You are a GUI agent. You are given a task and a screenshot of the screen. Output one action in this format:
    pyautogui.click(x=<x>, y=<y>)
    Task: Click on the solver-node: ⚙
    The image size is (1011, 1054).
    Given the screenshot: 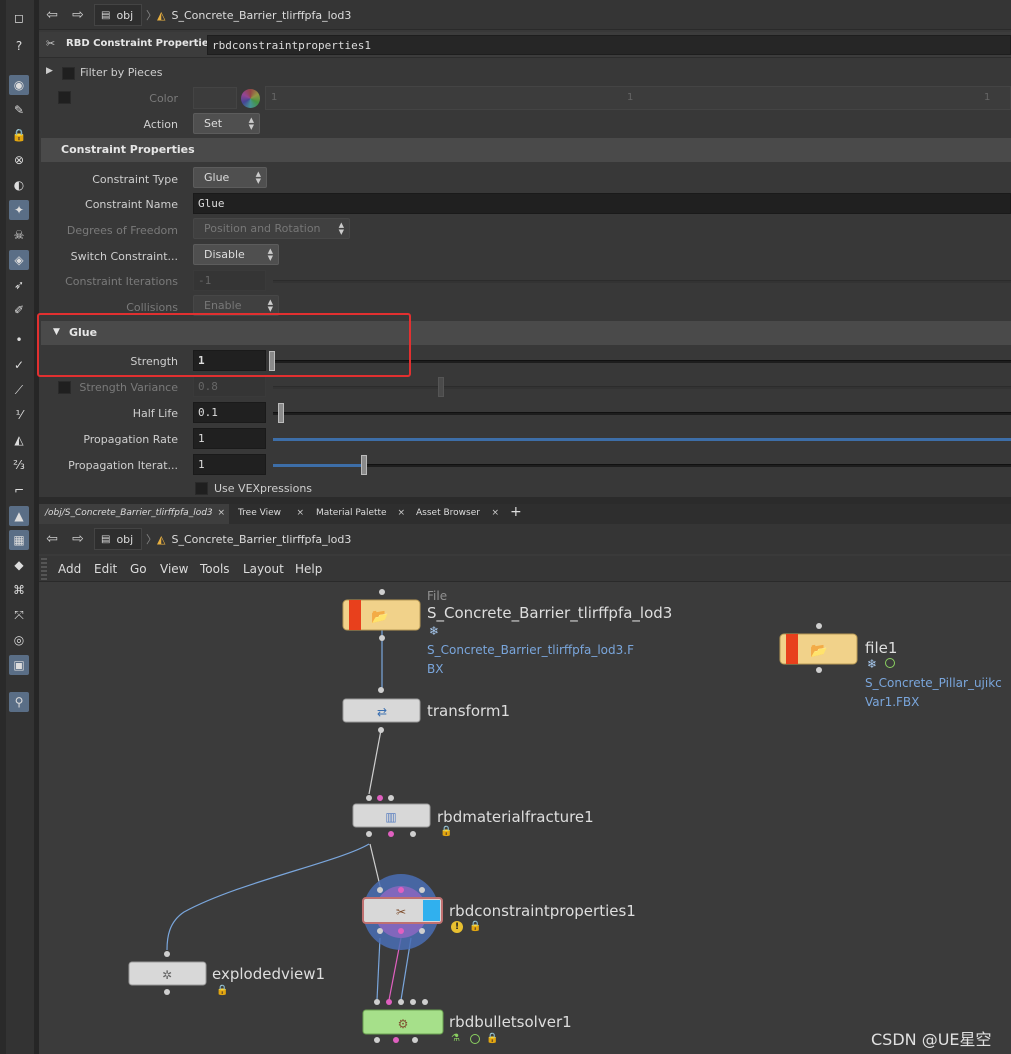 What is the action you would take?
    pyautogui.click(x=403, y=1021)
    